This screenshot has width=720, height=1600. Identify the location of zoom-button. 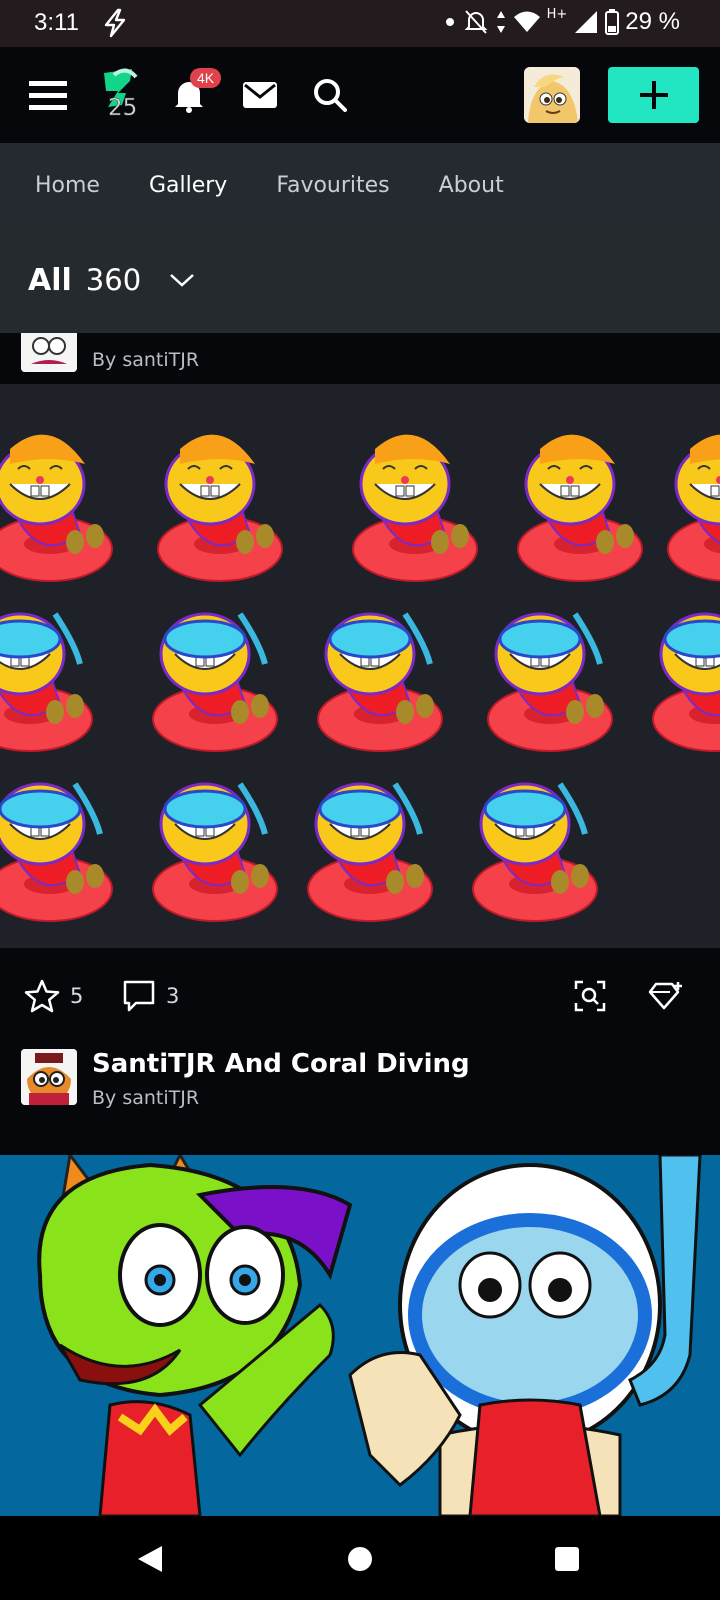
(590, 996).